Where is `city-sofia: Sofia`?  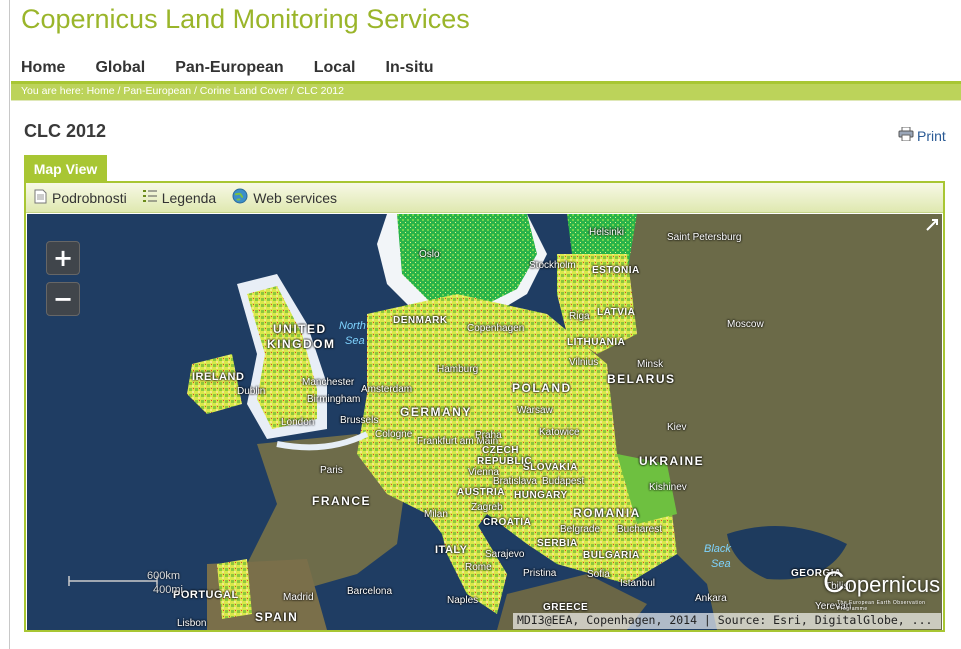
city-sofia: Sofia is located at coordinates (598, 574).